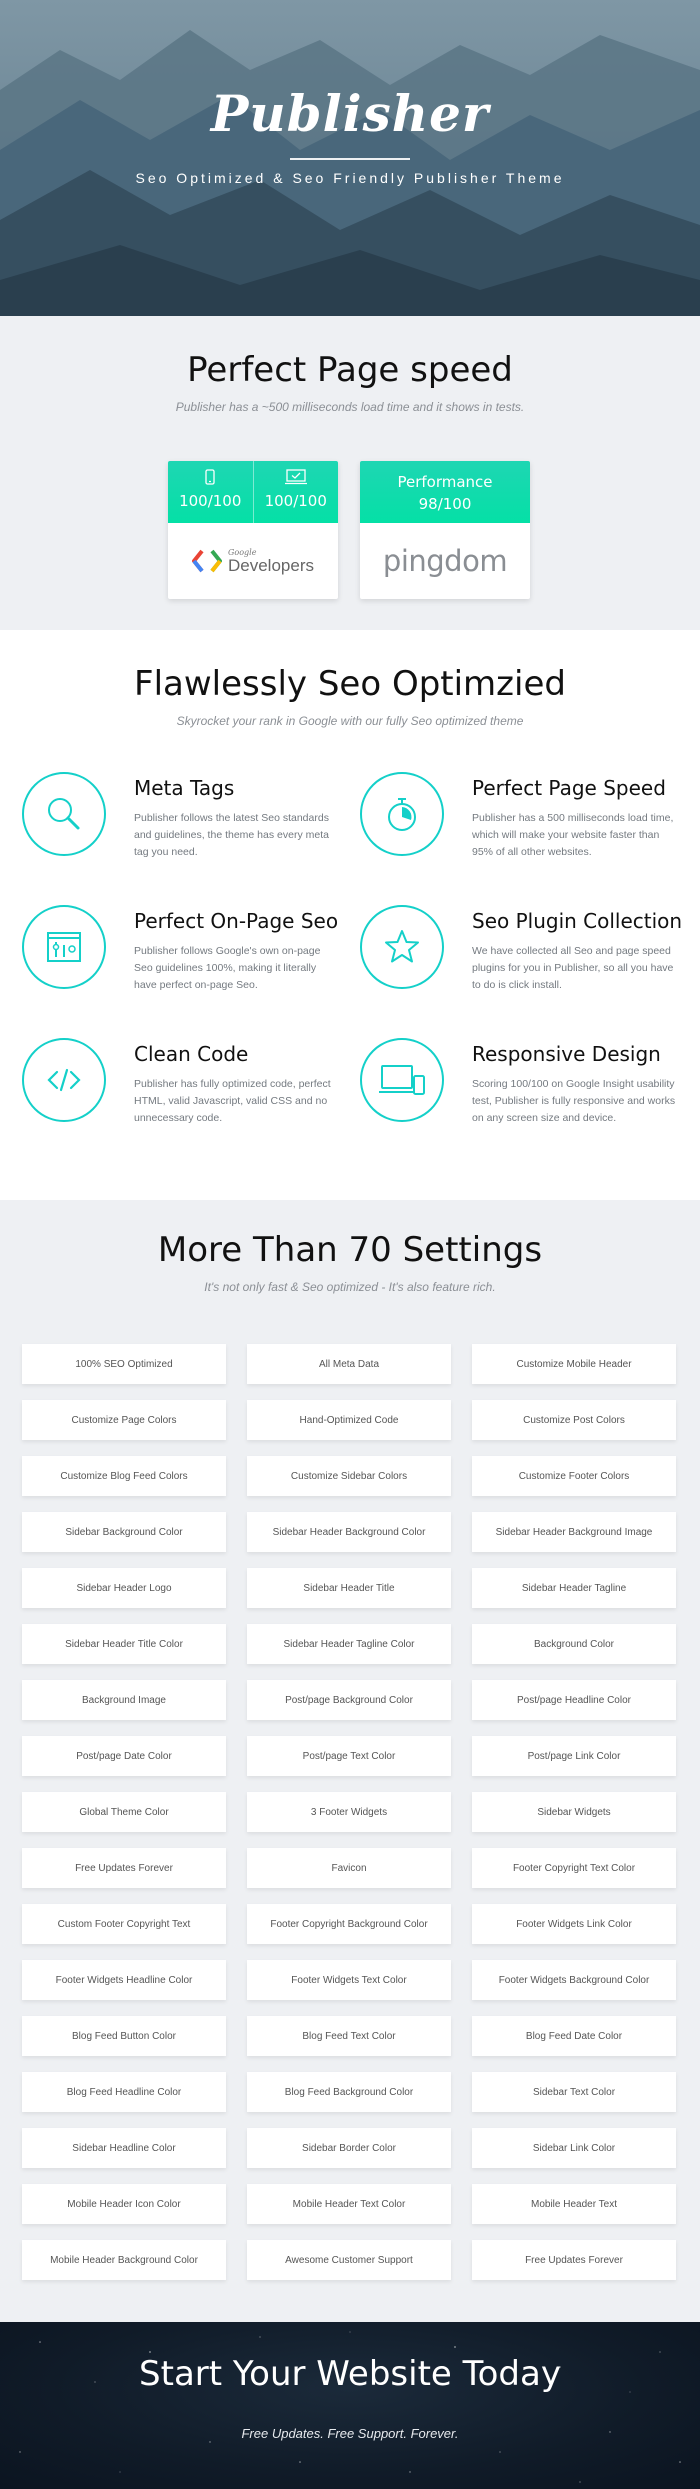 The height and width of the screenshot is (2489, 700). Describe the element at coordinates (124, 2204) in the screenshot. I see `setting-item: Mobile Header Icon Color` at that location.